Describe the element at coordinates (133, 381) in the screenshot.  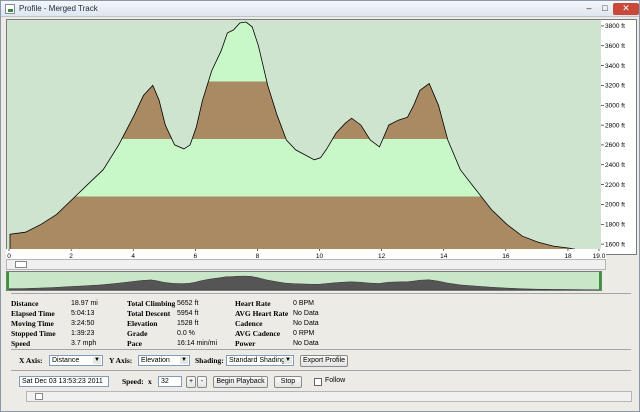
I see `speed-label: Speed:` at that location.